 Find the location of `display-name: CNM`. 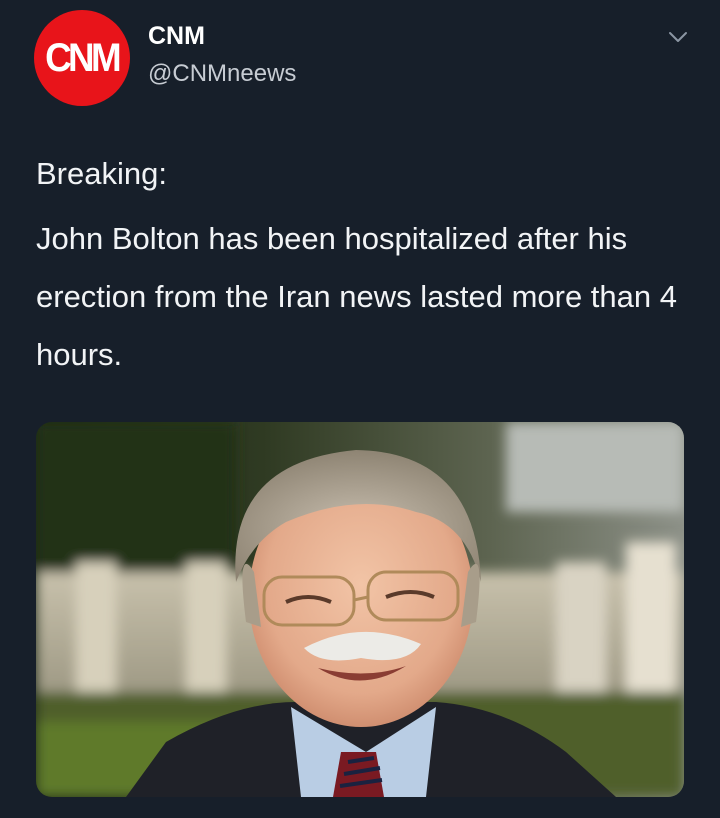

display-name: CNM is located at coordinates (176, 36).